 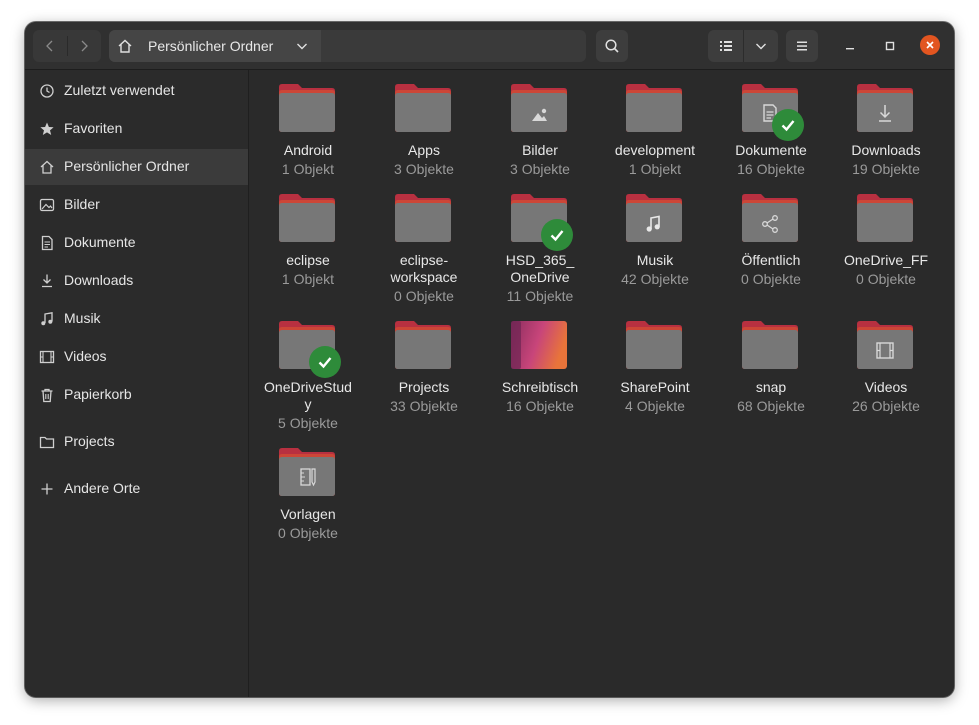 What do you see at coordinates (347, 46) in the screenshot?
I see `path-bar: Persönlicher Ordner` at bounding box center [347, 46].